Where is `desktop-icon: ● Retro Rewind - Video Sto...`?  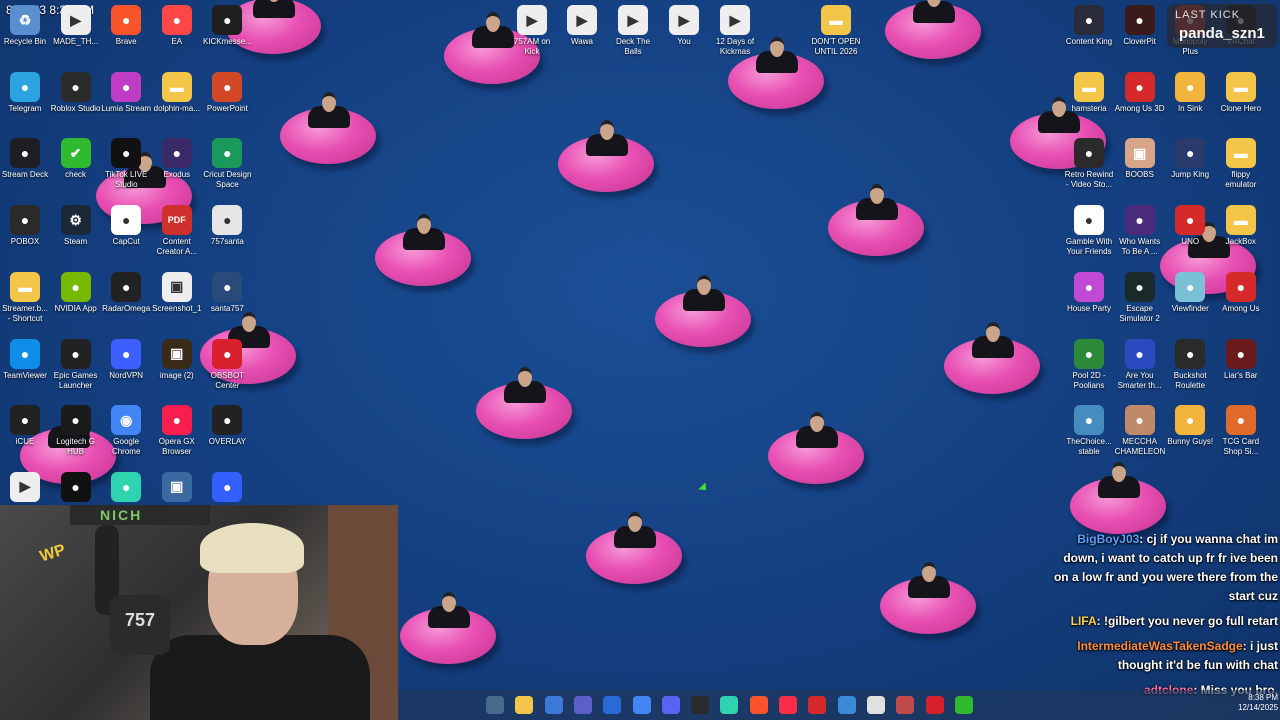
desktop-icon: ● Retro Rewind - Video Sto... is located at coordinates (1089, 164).